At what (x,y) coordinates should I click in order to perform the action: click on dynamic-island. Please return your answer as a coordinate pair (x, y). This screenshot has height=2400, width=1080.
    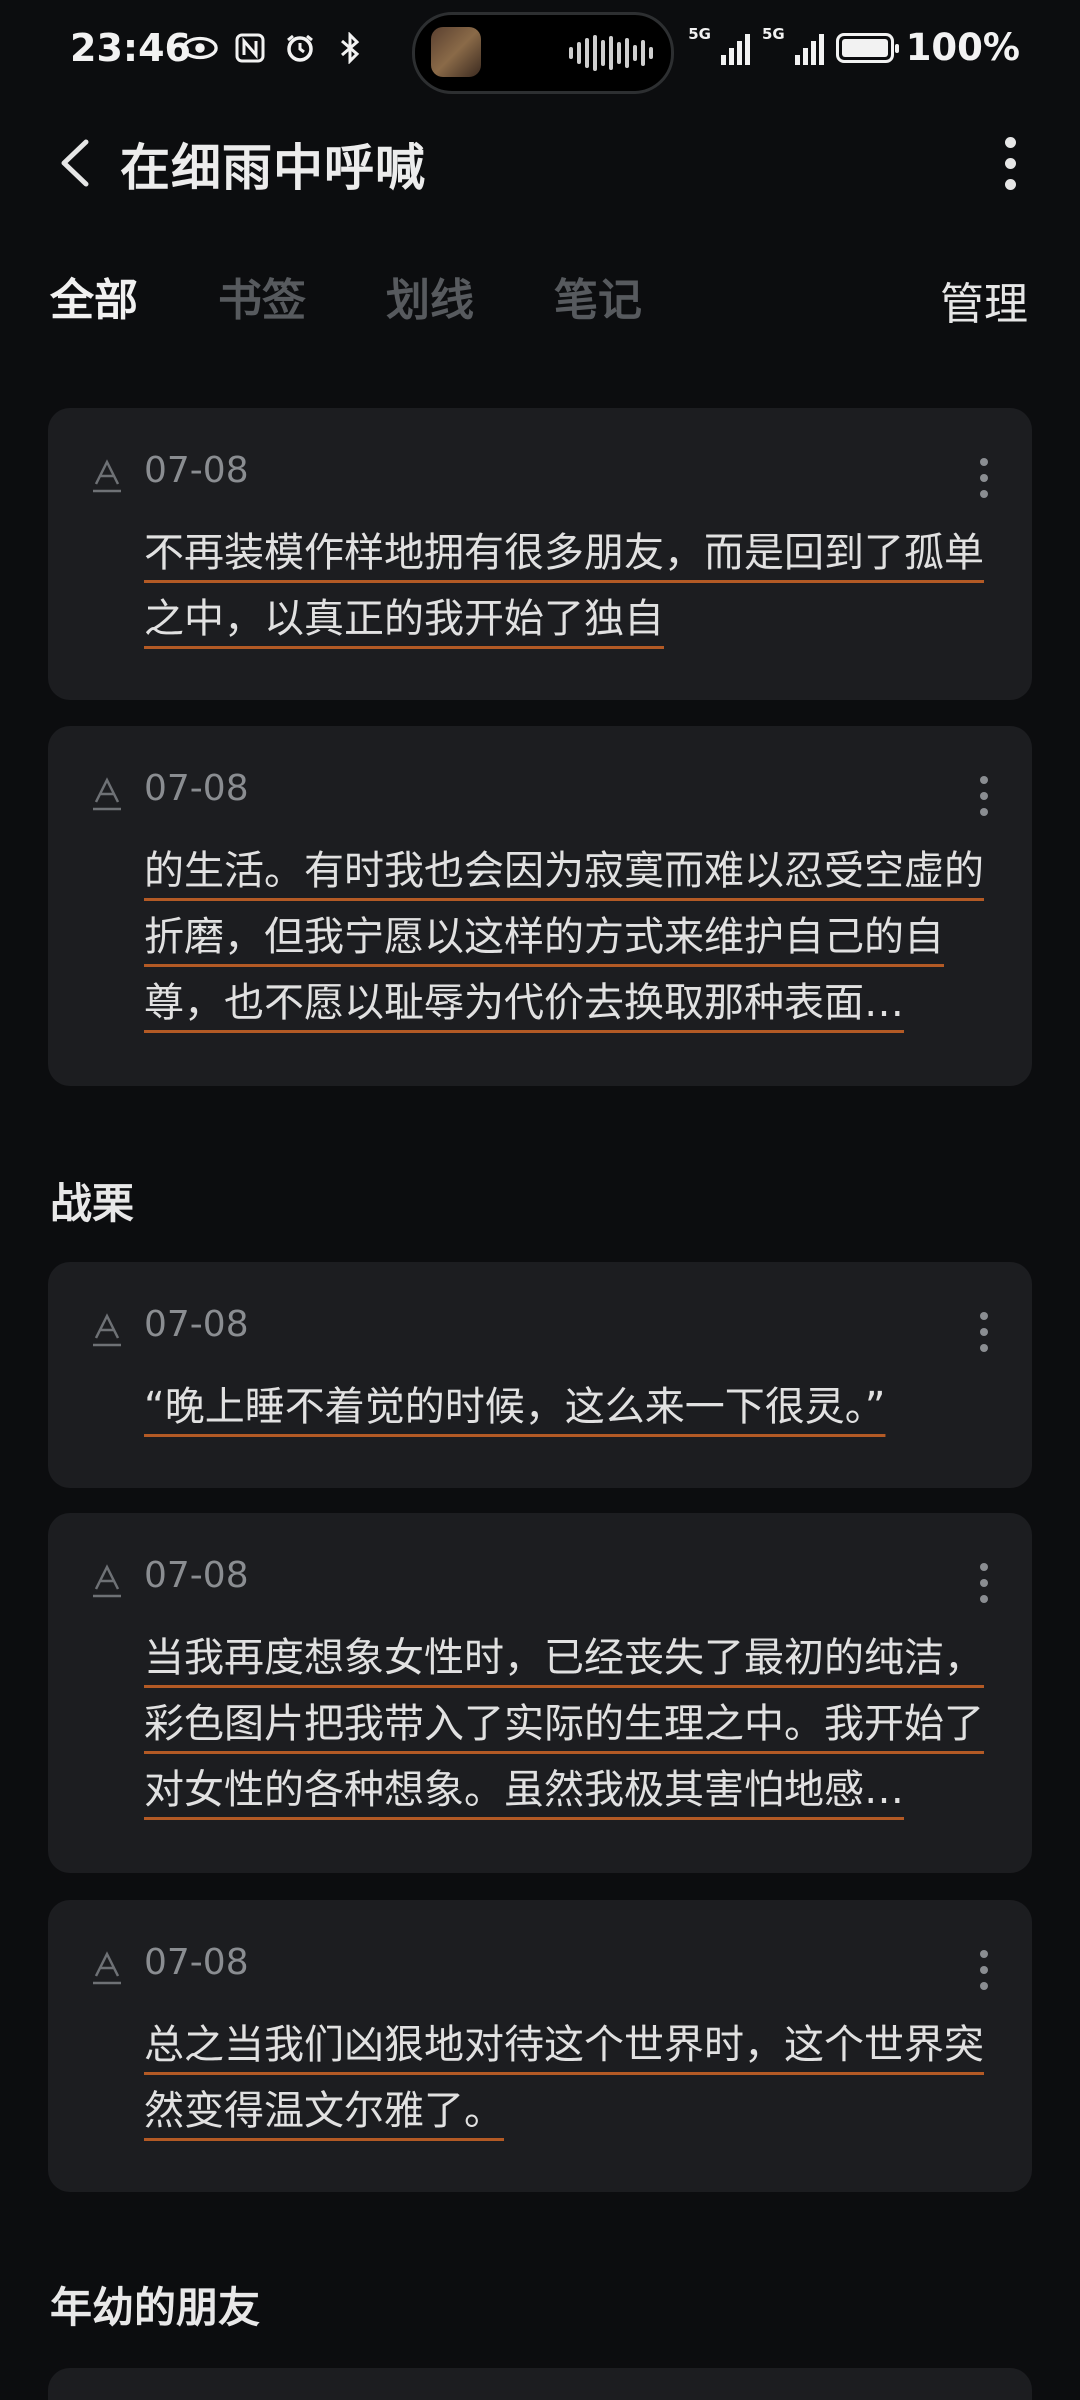
    Looking at the image, I should click on (543, 53).